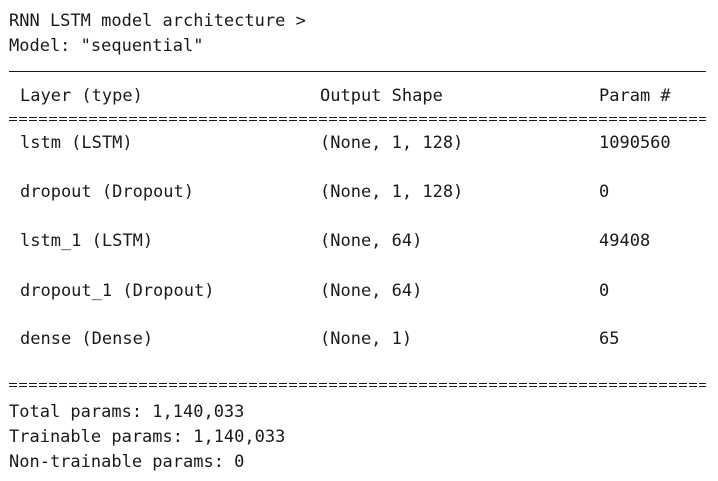  Describe the element at coordinates (81, 96) in the screenshot. I see `column-header-layer: Layer (type)` at that location.